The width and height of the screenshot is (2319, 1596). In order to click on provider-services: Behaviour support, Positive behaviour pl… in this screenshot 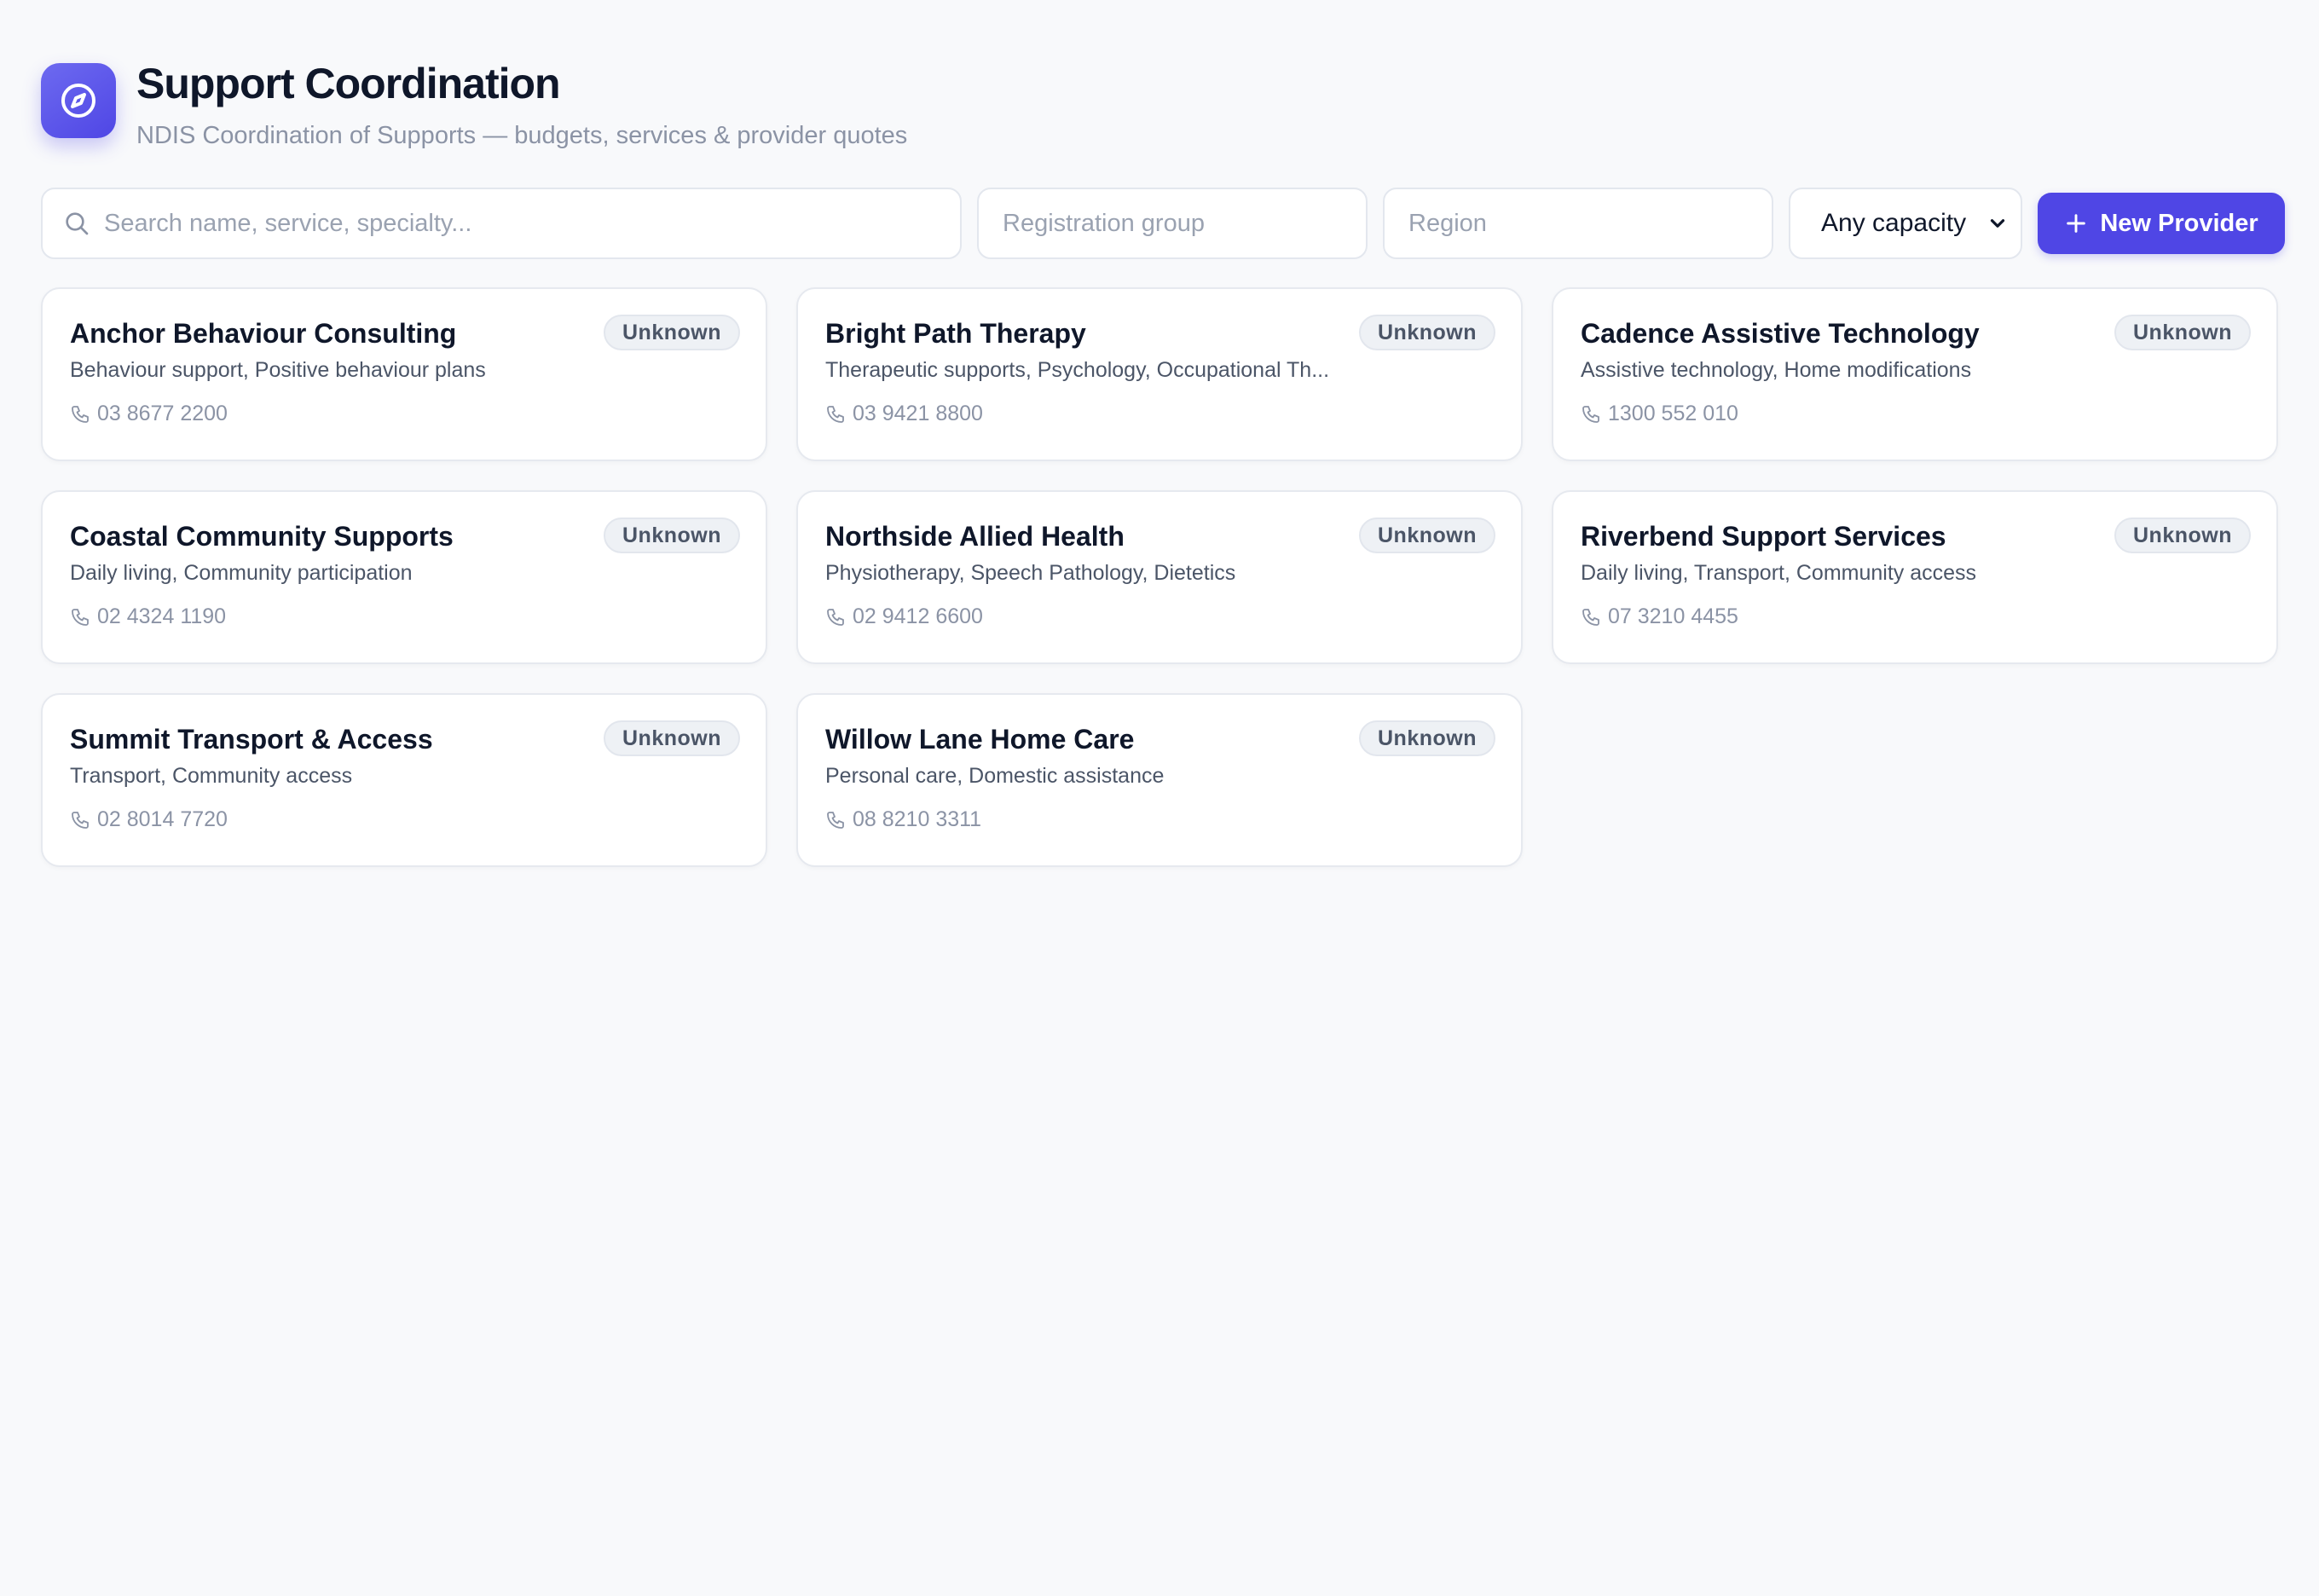, I will do `click(278, 370)`.